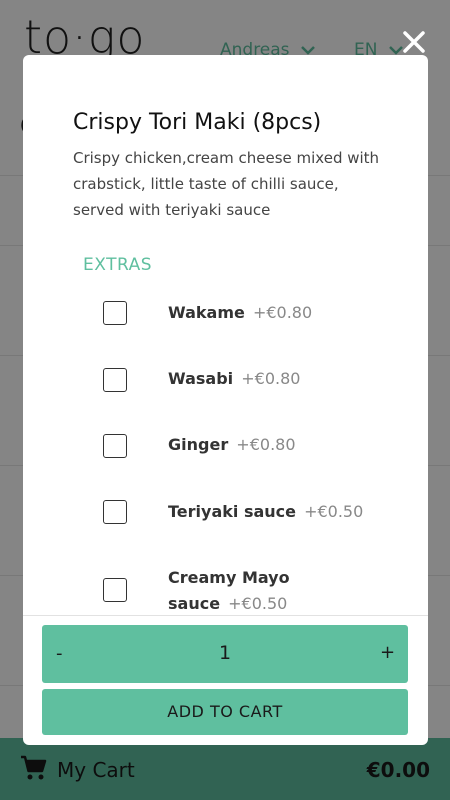 The height and width of the screenshot is (800, 450). I want to click on extra-option: Wasabi +€0.80, so click(225, 385).